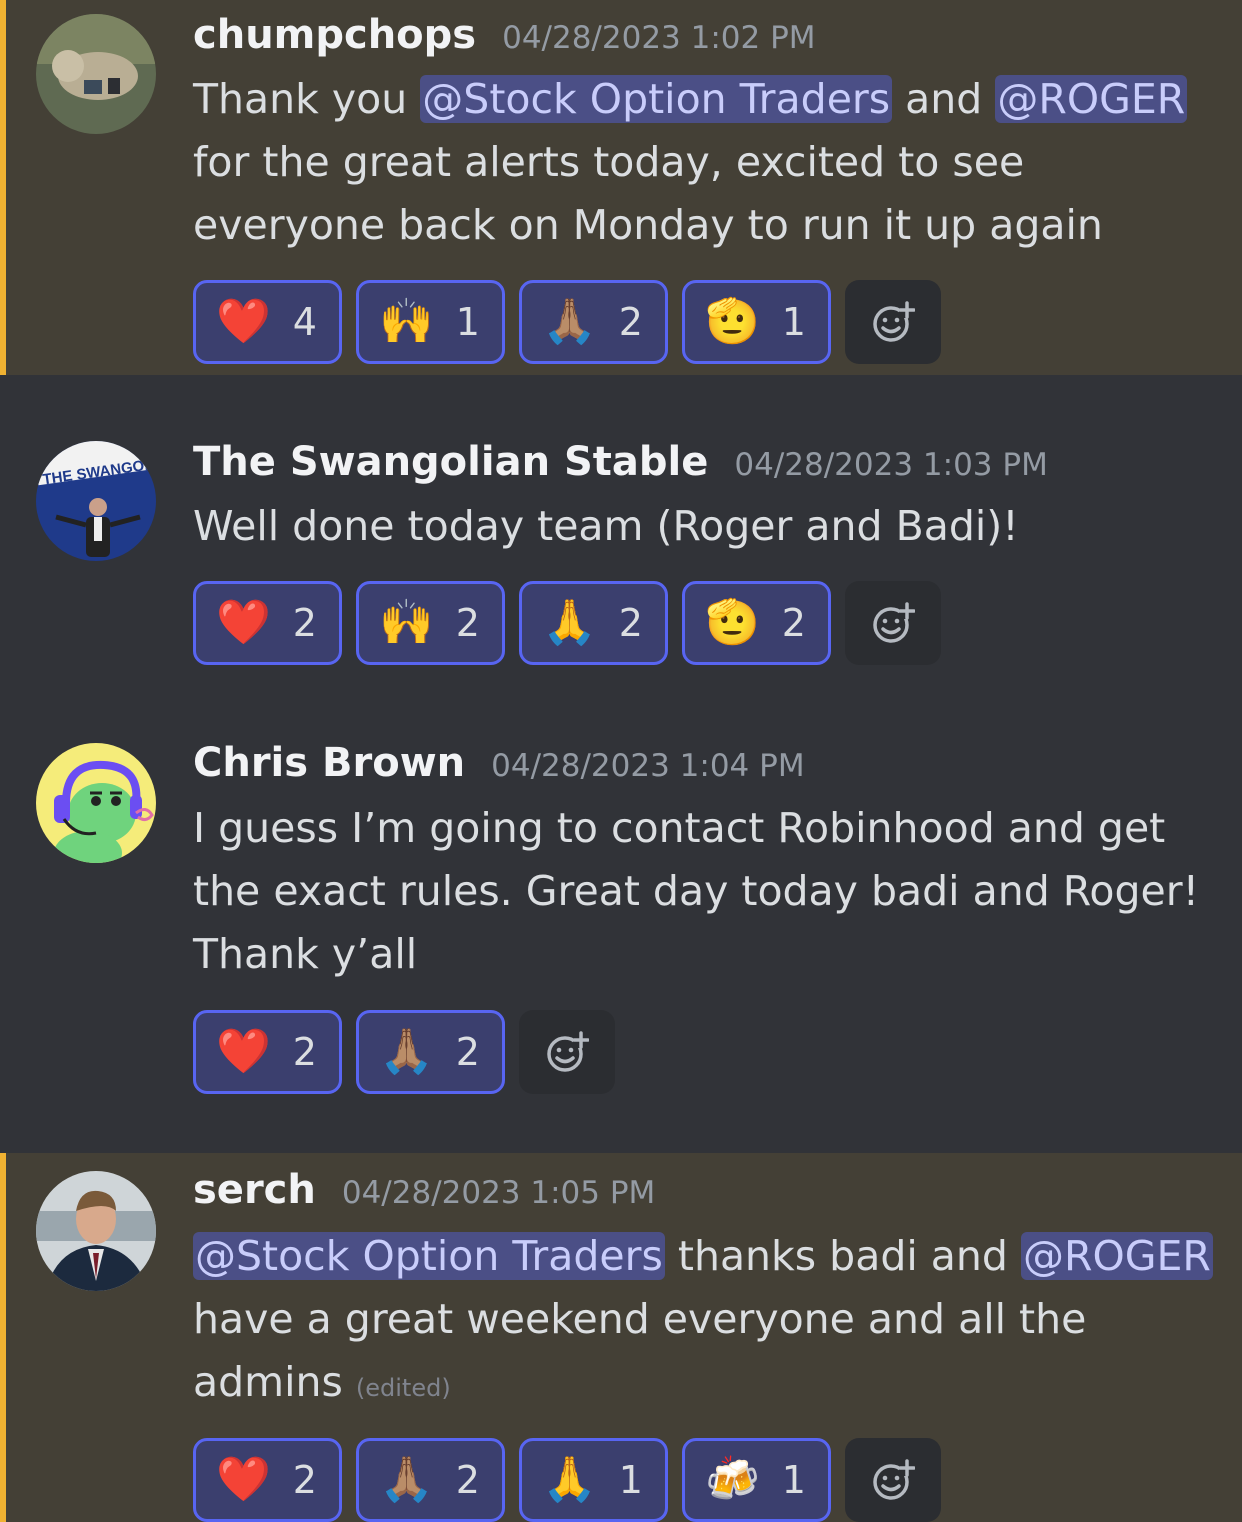 The height and width of the screenshot is (1522, 1242). I want to click on timestamp: 04/28/2023 1:05 PM, so click(498, 1193).